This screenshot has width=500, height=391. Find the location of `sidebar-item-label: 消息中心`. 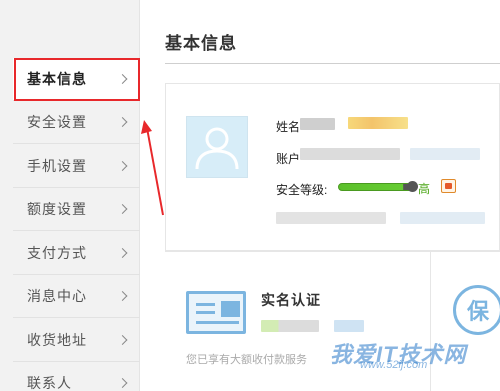

sidebar-item-label: 消息中心 is located at coordinates (57, 296).